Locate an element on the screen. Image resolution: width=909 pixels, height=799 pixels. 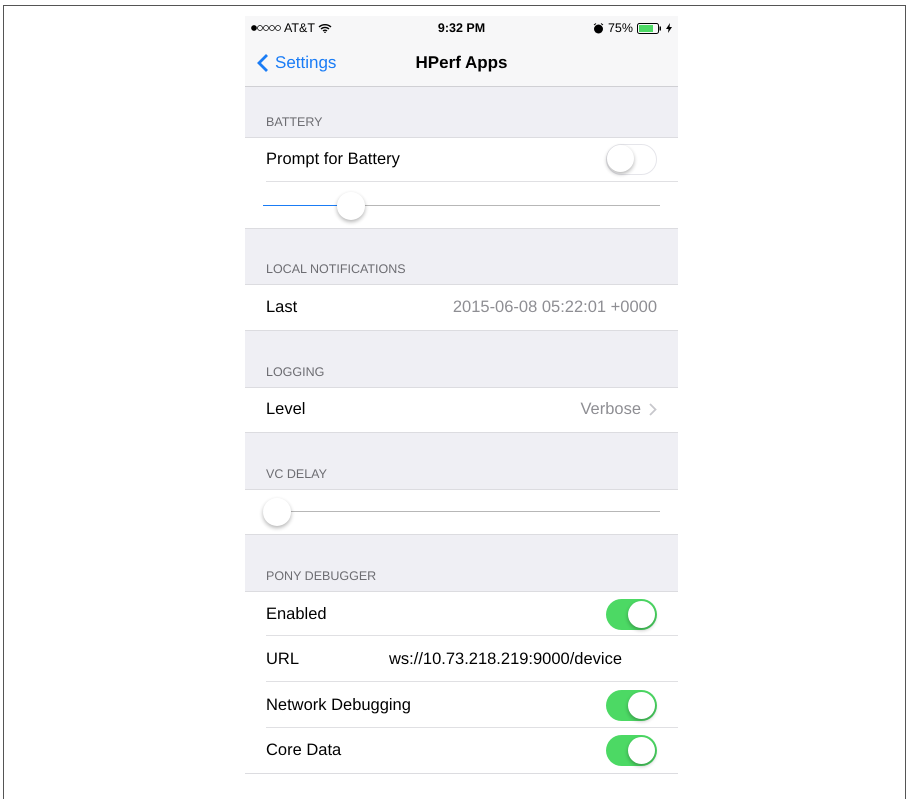
section-header: LOCAL NOTIFICATIONS is located at coordinates (336, 269).